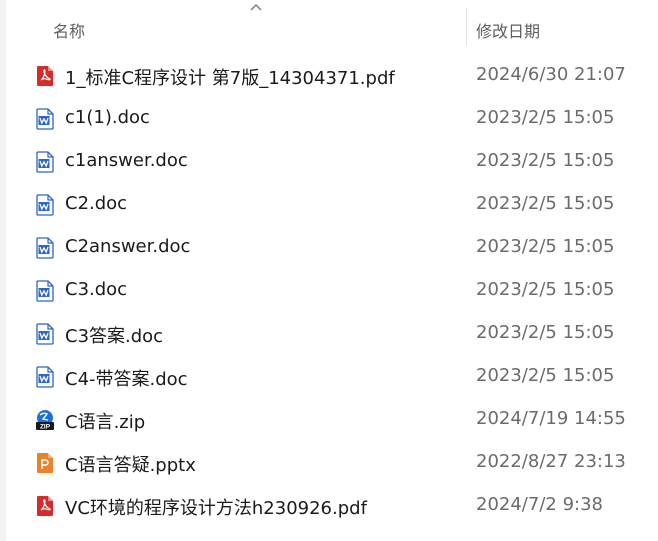 The width and height of the screenshot is (658, 541). Describe the element at coordinates (45, 463) in the screenshot. I see `pptx-icon` at that location.